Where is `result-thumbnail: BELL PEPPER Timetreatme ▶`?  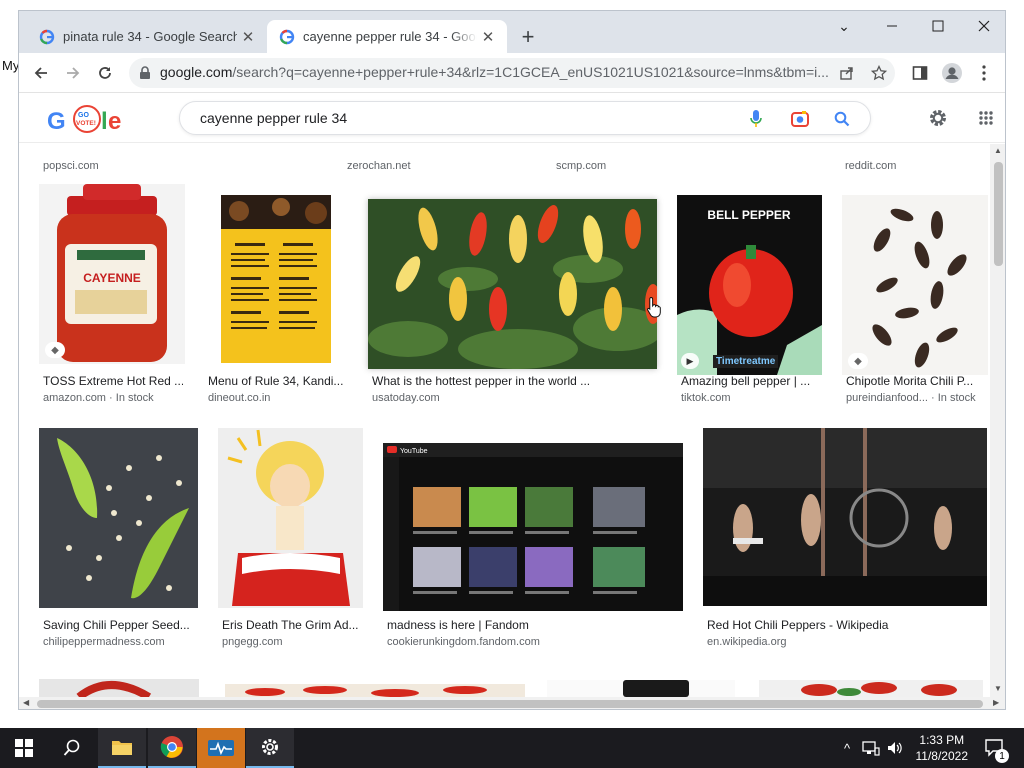 result-thumbnail: BELL PEPPER Timetreatme ▶ is located at coordinates (749, 285).